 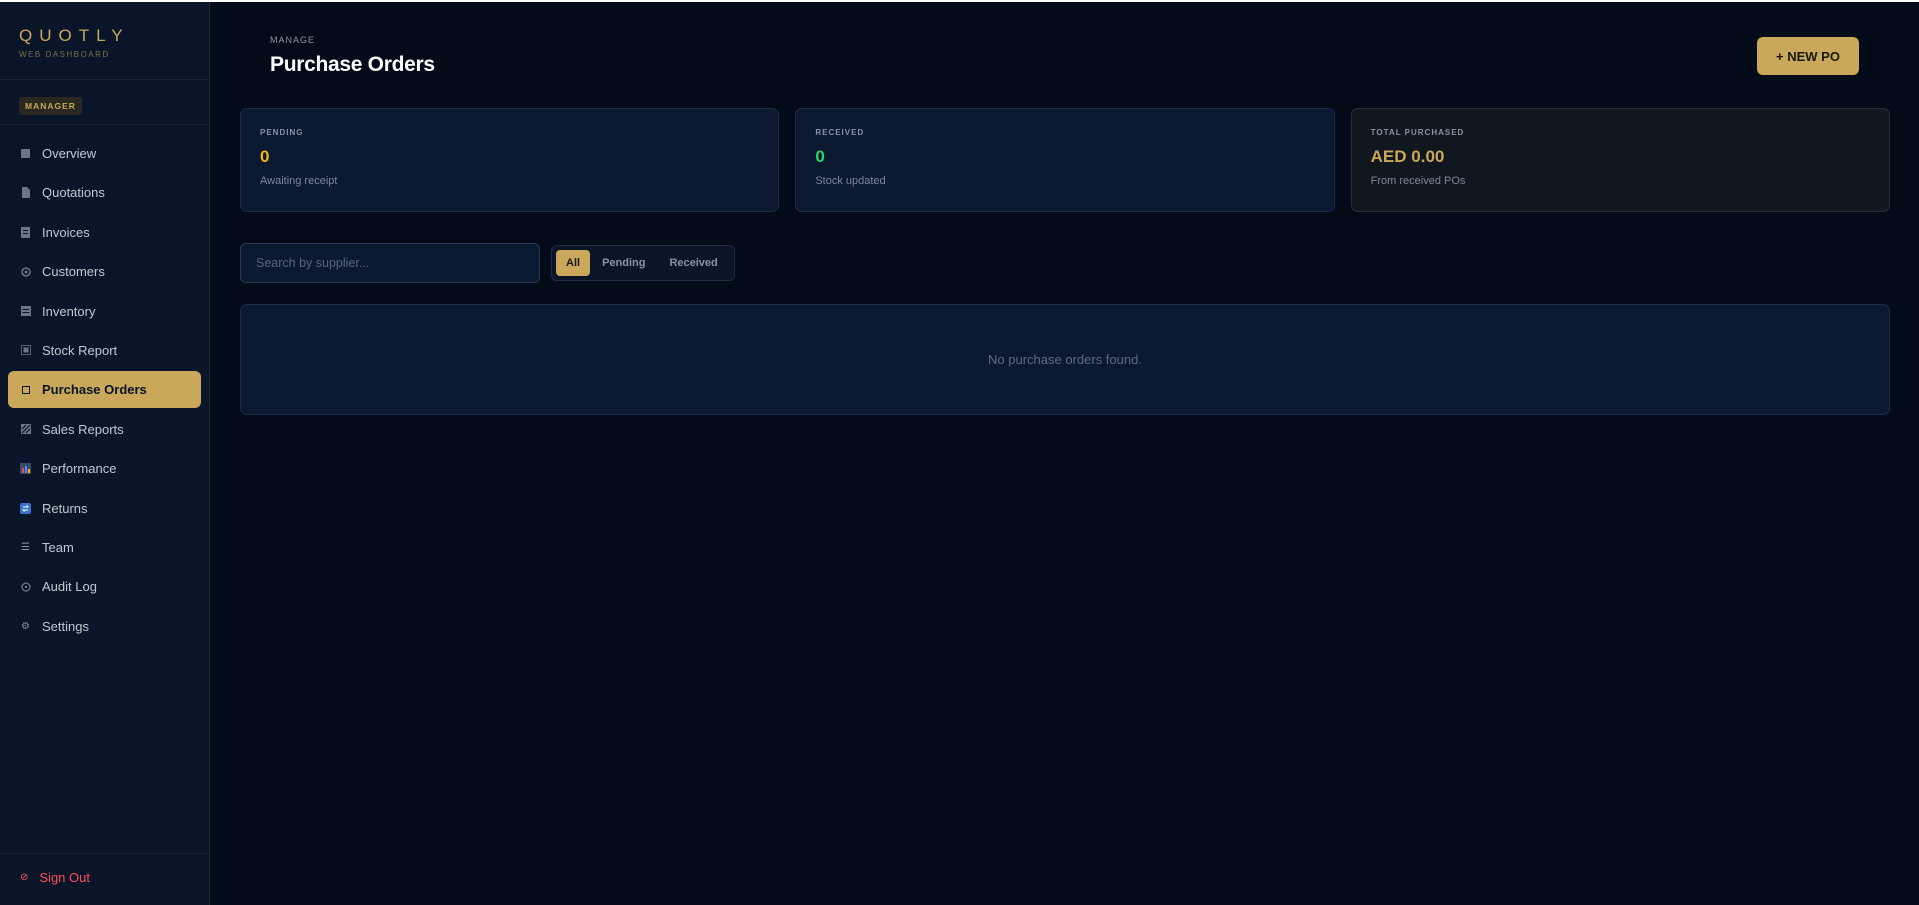 I want to click on bar-chart-icon, so click(x=25, y=469).